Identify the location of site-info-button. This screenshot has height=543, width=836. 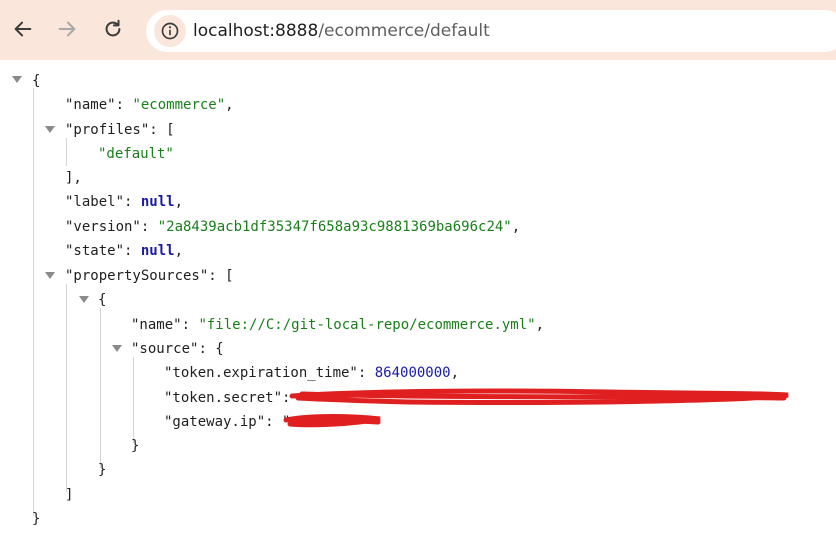
(170, 31).